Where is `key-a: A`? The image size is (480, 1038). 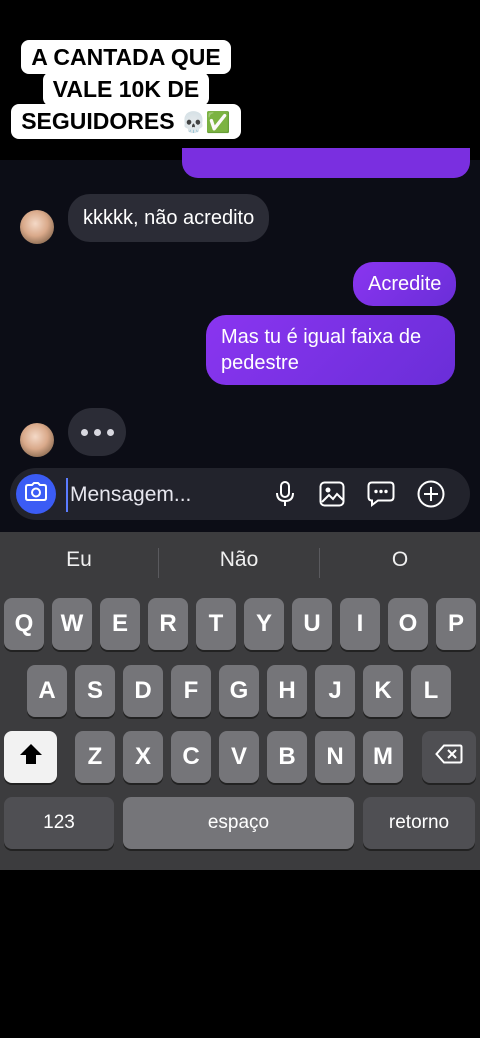 key-a: A is located at coordinates (47, 691).